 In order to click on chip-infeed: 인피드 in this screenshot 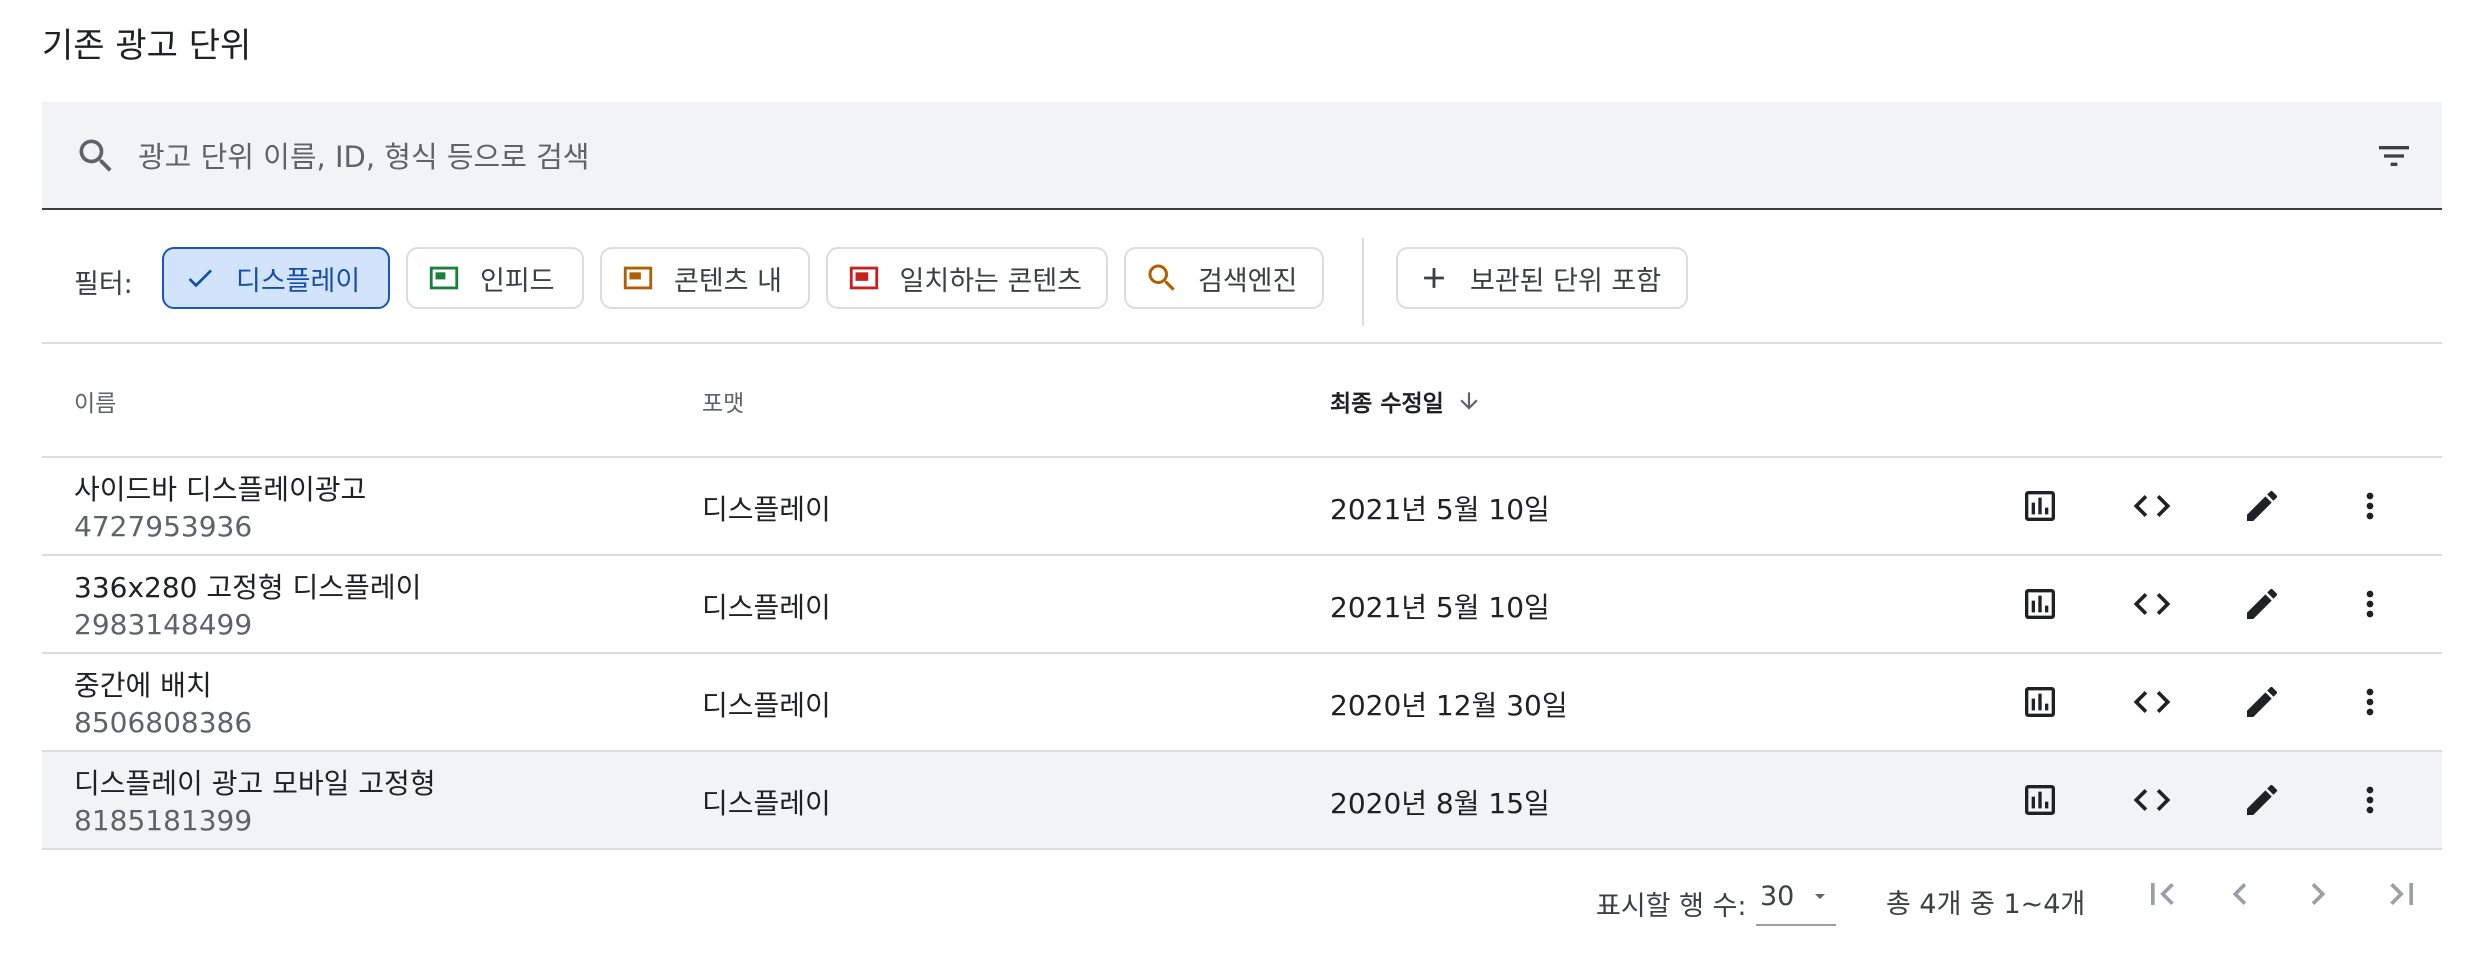, I will do `click(495, 278)`.